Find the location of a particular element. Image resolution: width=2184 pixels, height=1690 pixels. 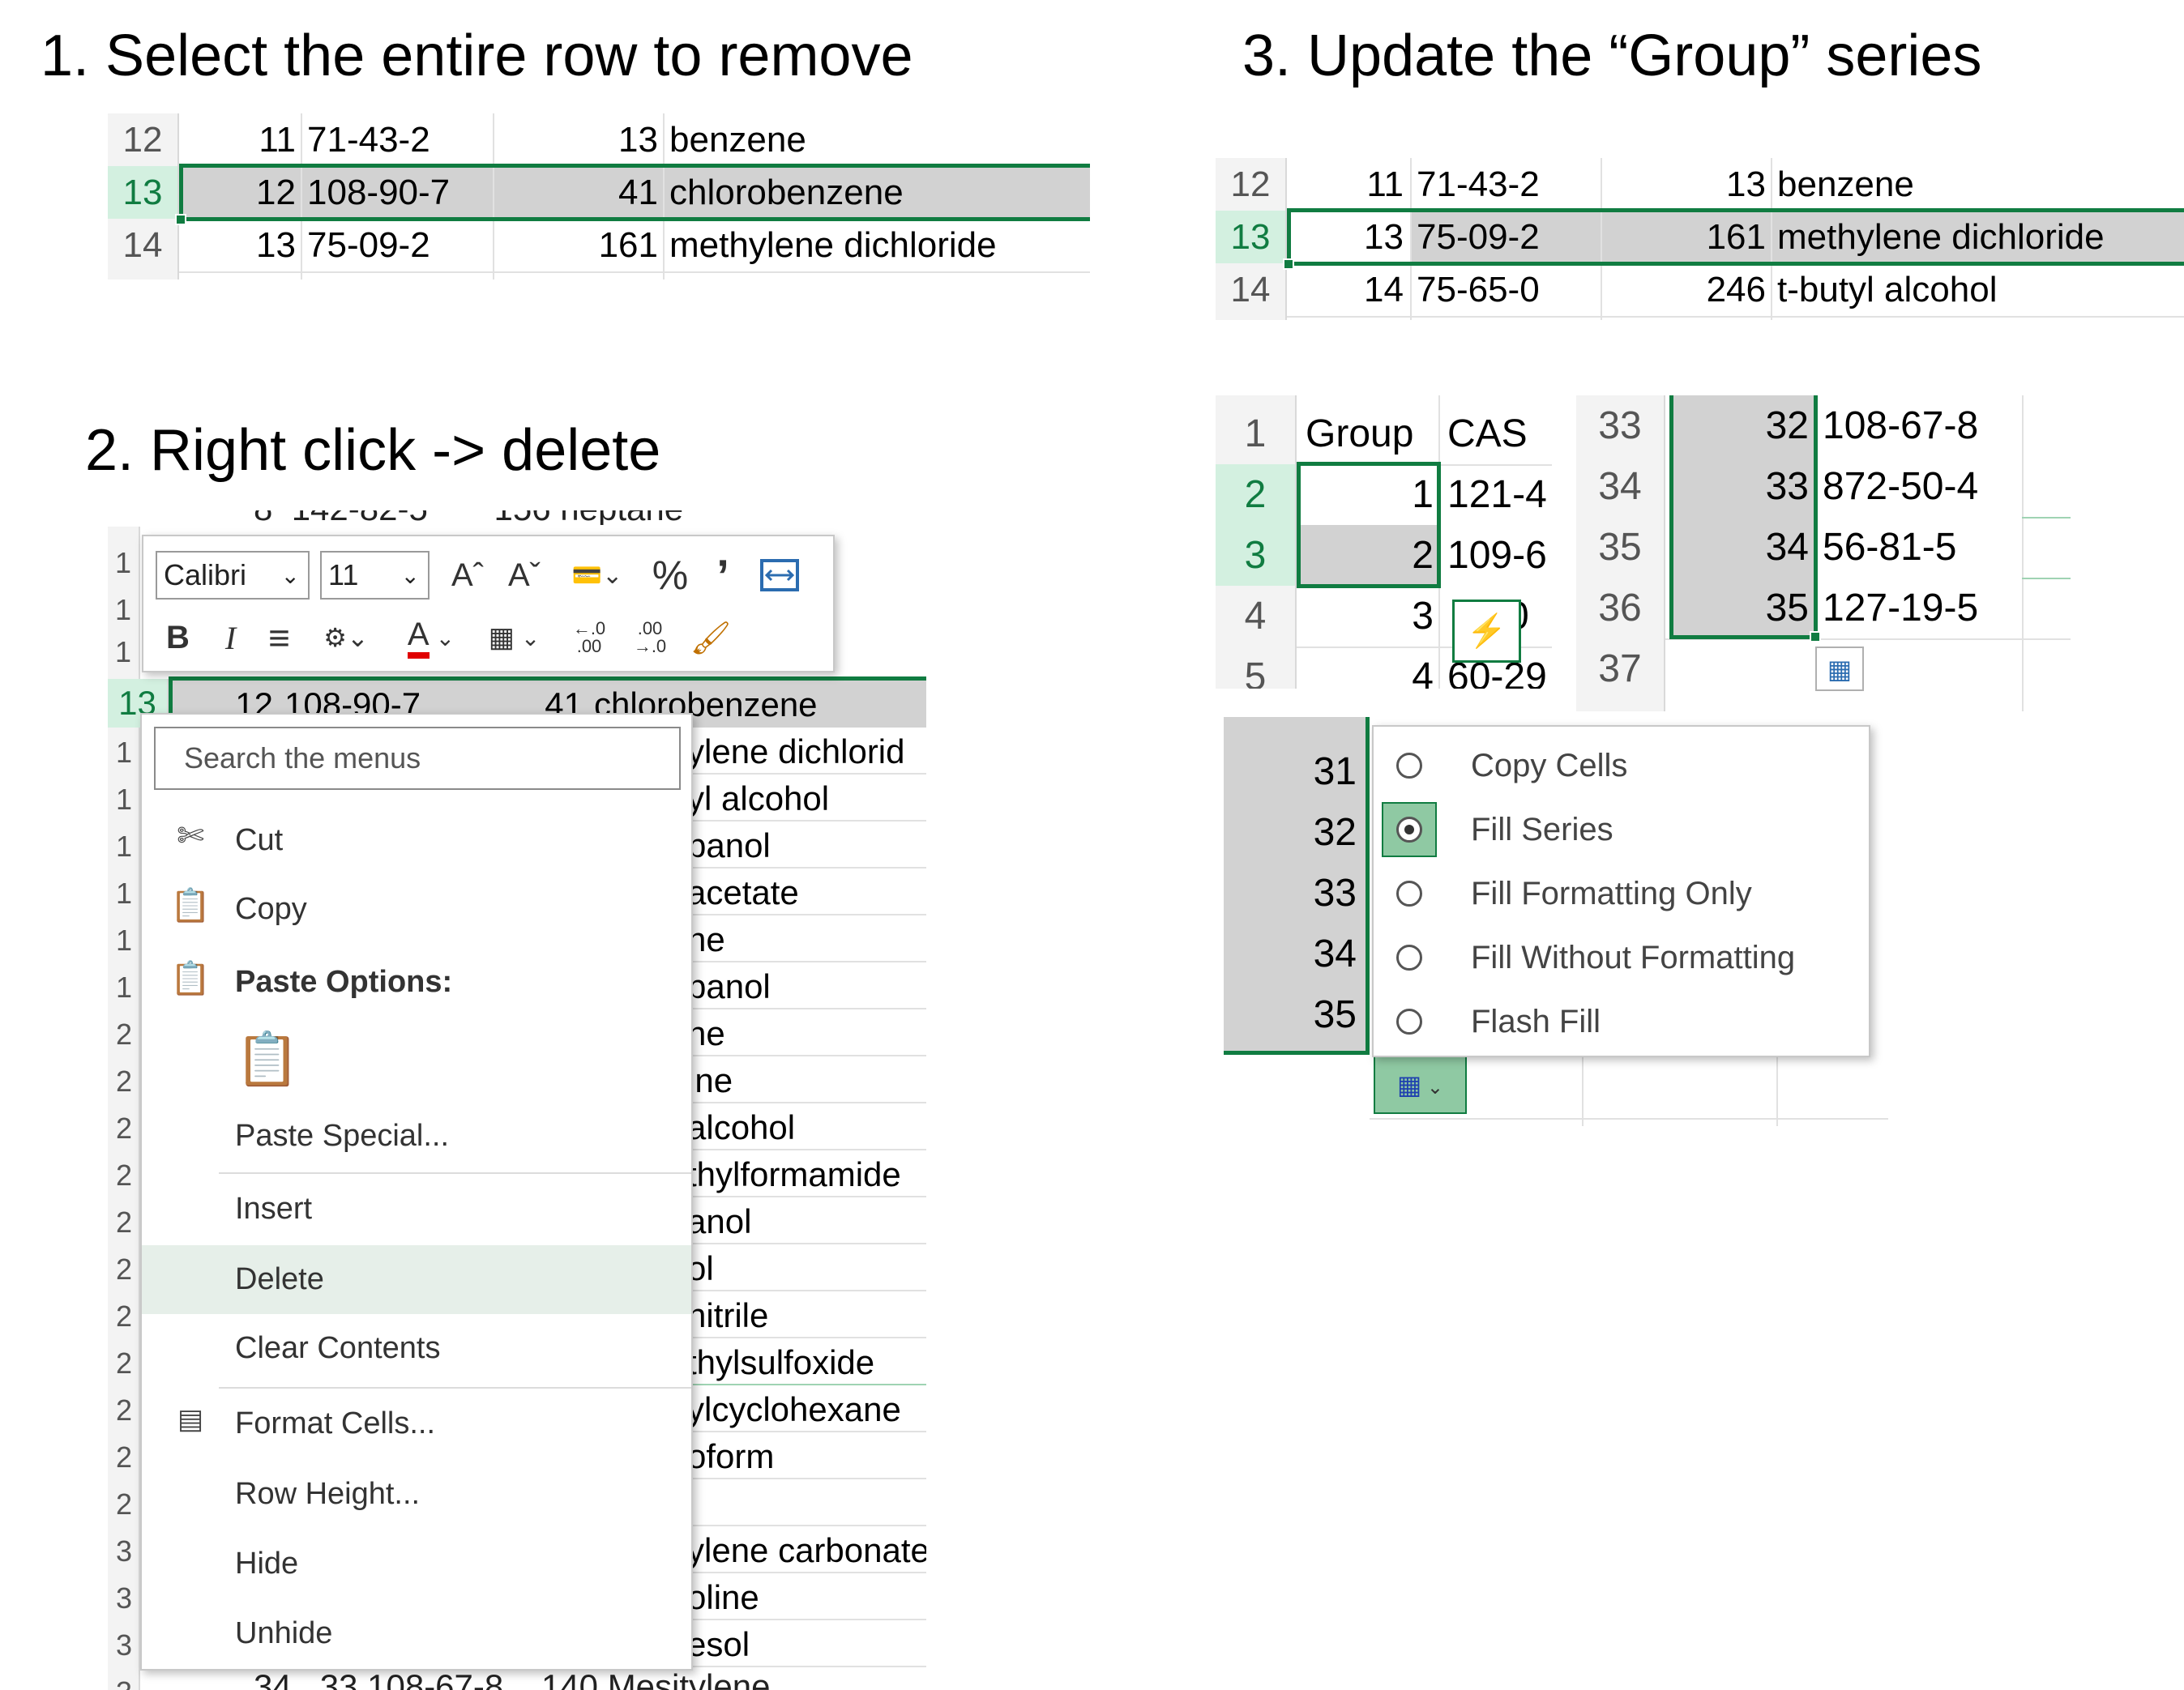

row-header: 5 is located at coordinates (1257, 668).